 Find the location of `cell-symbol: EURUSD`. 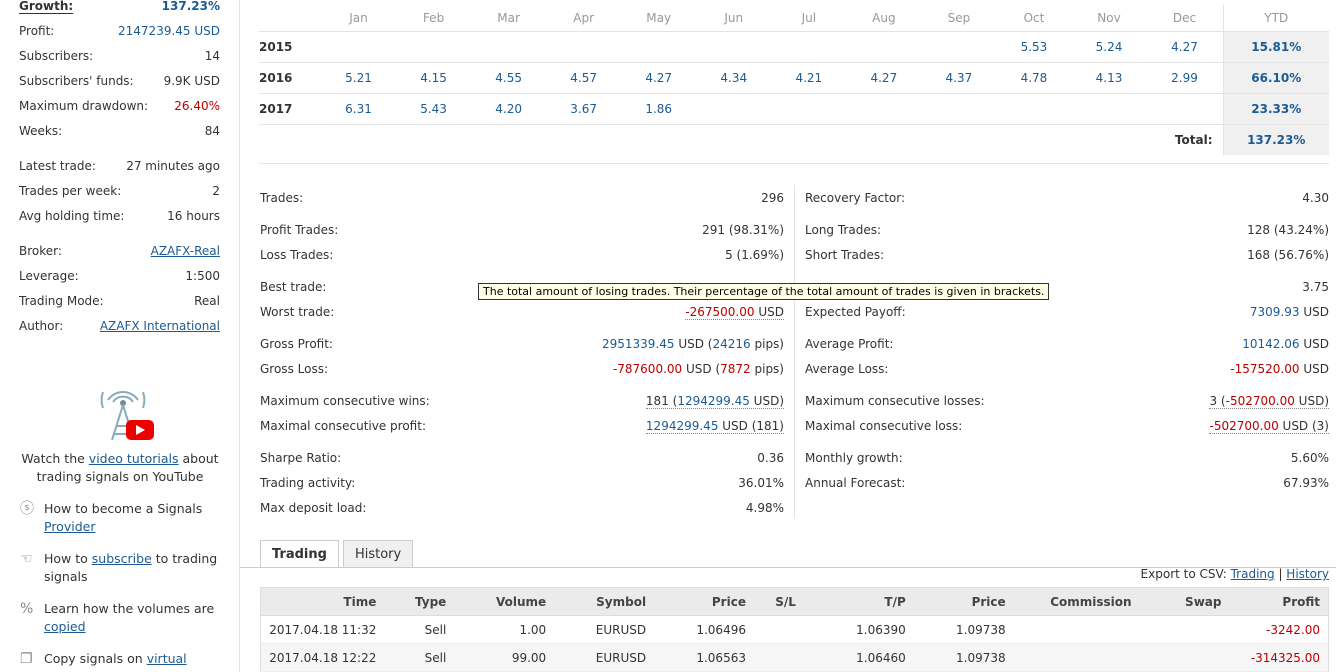

cell-symbol: EURUSD is located at coordinates (604, 629).